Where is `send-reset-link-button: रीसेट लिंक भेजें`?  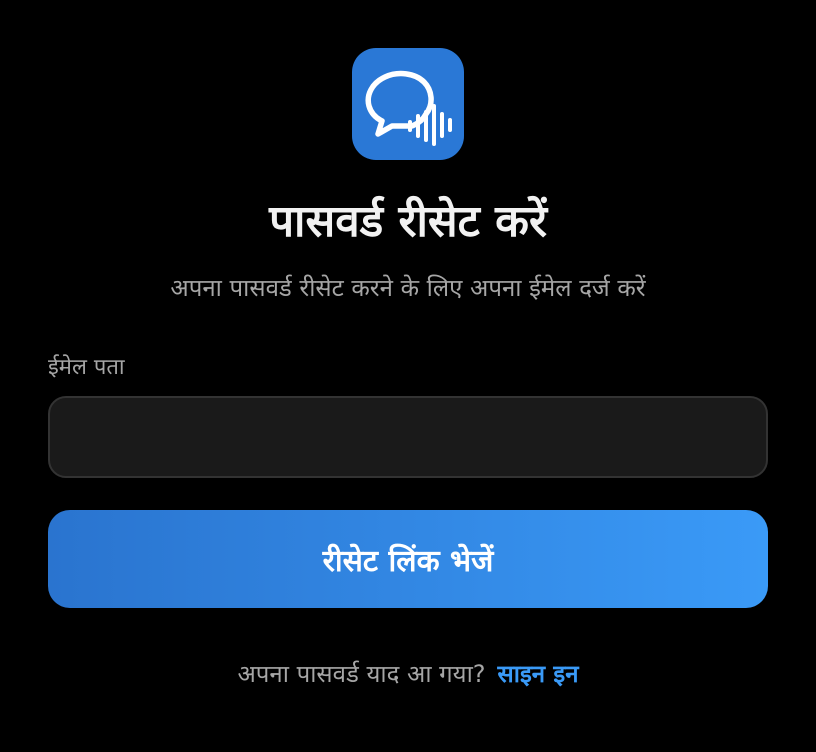
send-reset-link-button: रीसेट लिंक भेजें is located at coordinates (408, 559).